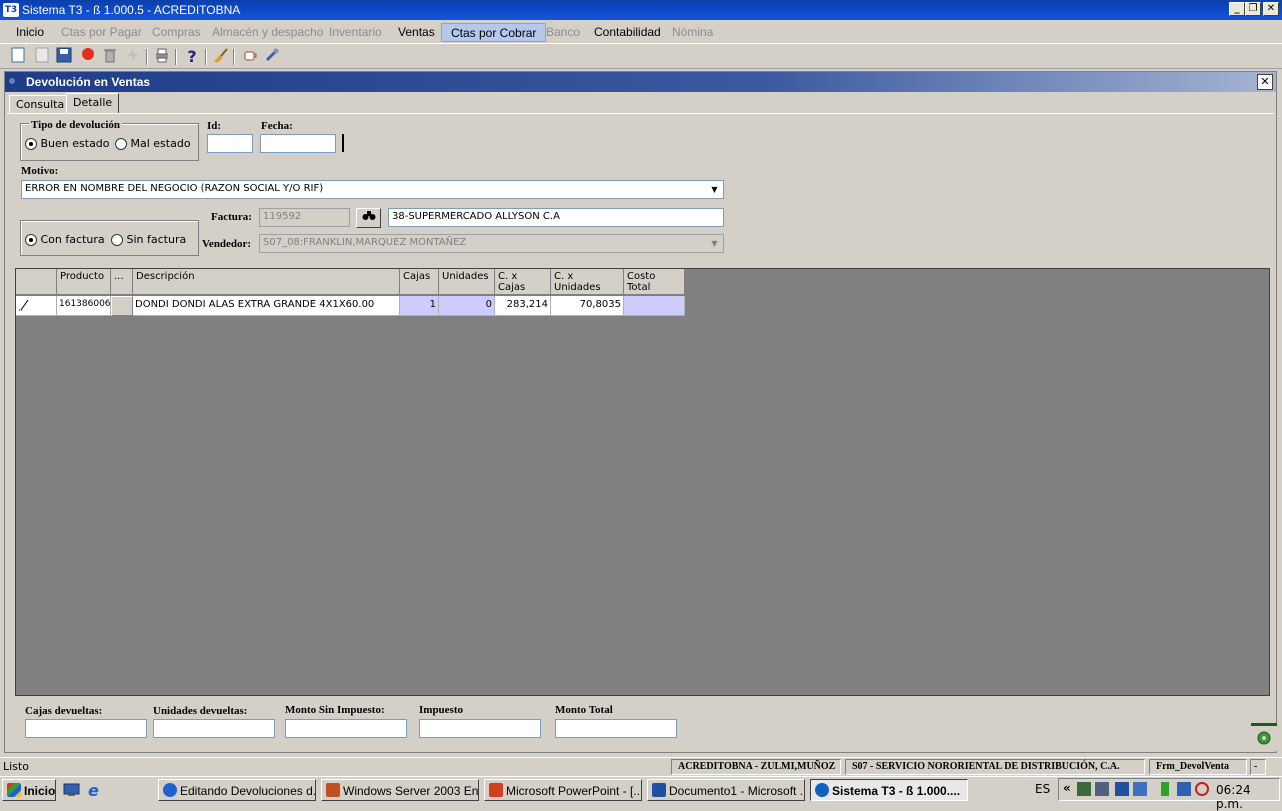 The width and height of the screenshot is (1282, 811). I want to click on menu-ctas-por-cobrar: Ctas por Cobrar, so click(494, 32).